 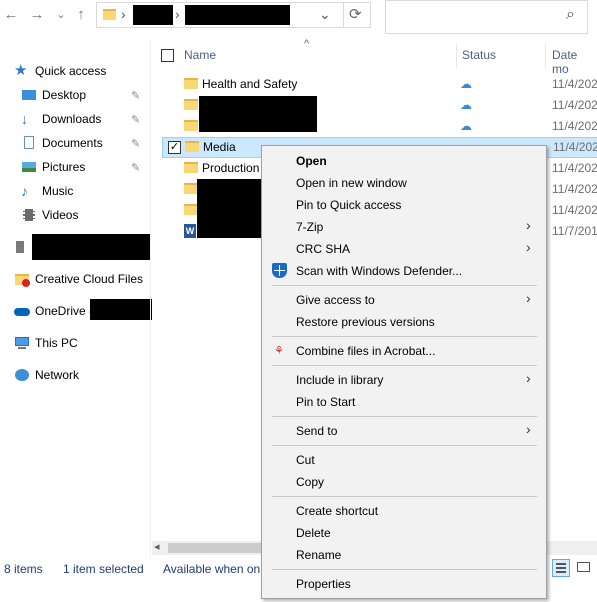 What do you see at coordinates (570, 14) in the screenshot?
I see `search-icon: ⌕` at bounding box center [570, 14].